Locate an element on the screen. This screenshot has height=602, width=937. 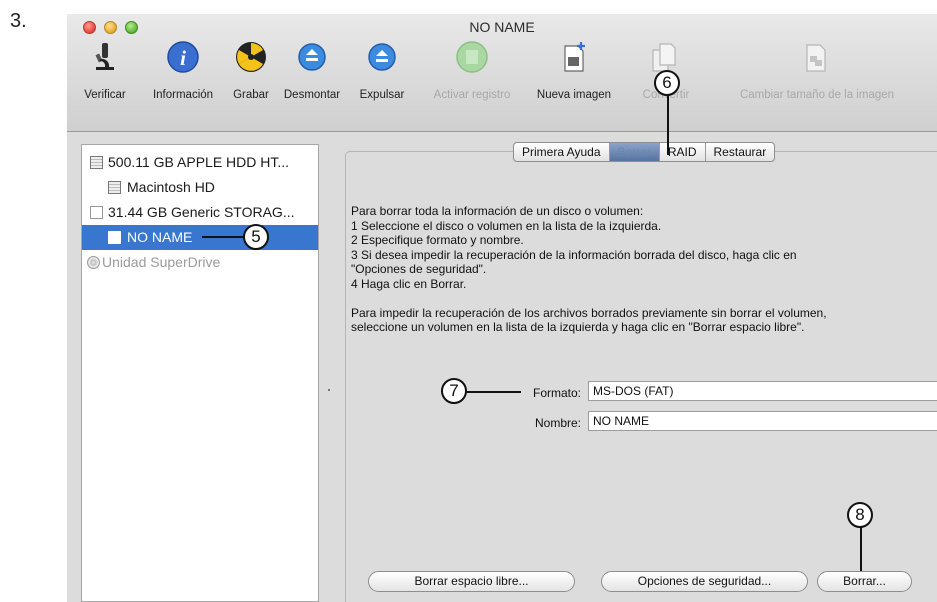
unmount-icon is located at coordinates (312, 57).